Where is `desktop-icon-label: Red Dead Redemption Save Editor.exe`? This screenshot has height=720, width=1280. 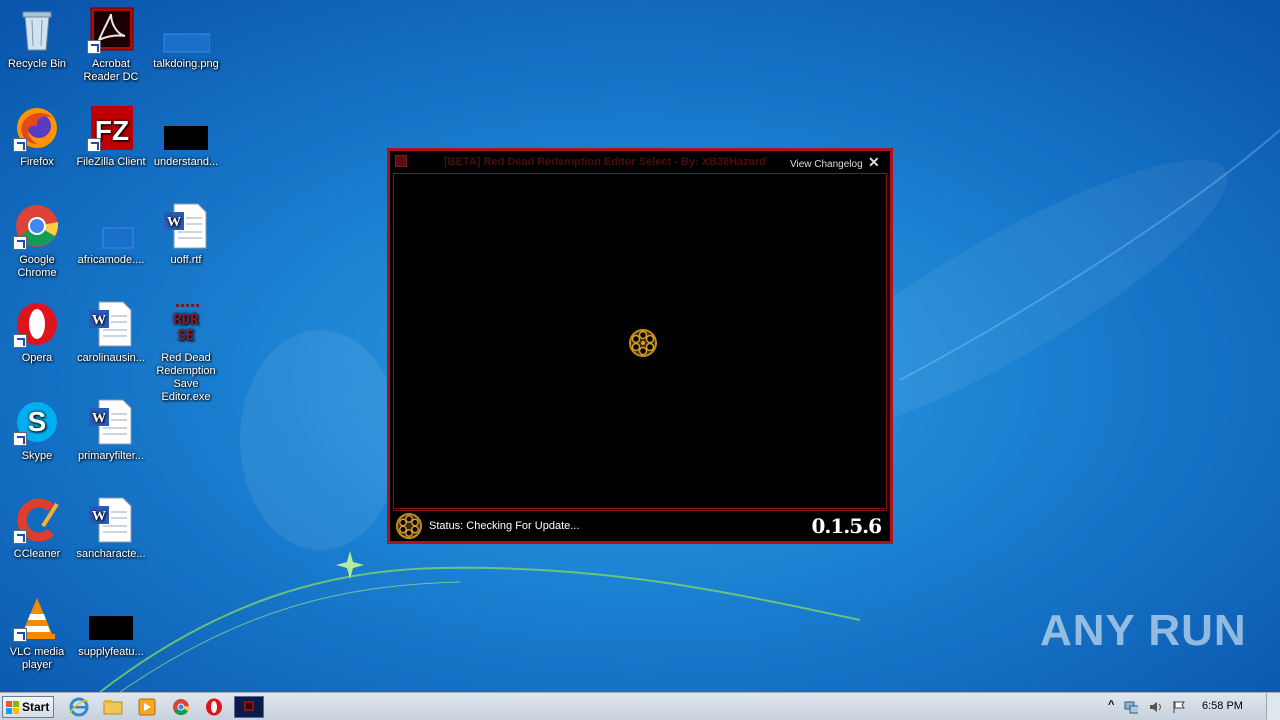
desktop-icon-label: Red Dead Redemption Save Editor.exe is located at coordinates (186, 377).